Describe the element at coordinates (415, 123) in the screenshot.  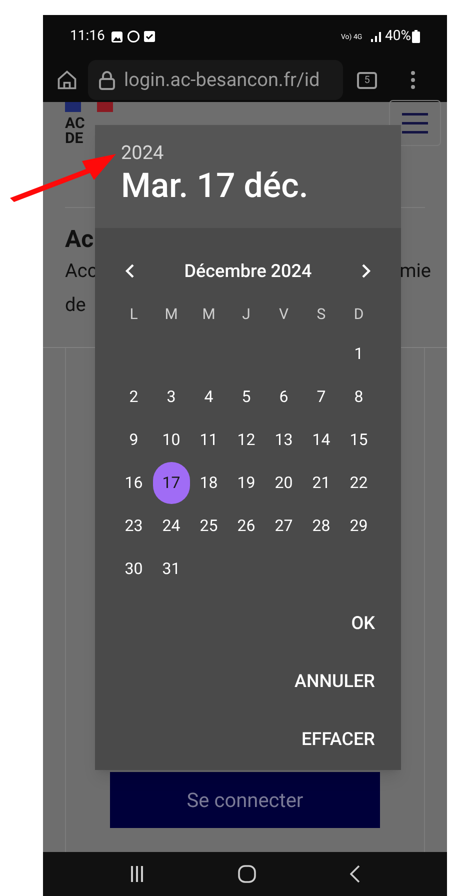
I see `menu-icon` at that location.